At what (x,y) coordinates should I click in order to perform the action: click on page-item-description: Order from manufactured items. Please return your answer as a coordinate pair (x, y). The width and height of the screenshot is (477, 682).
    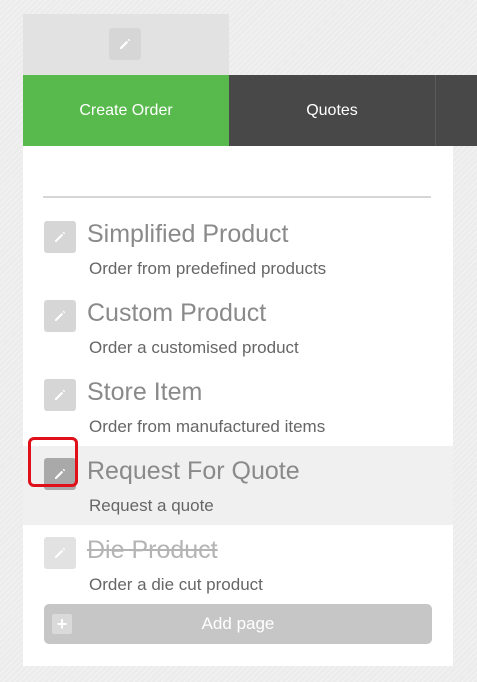
    Looking at the image, I should click on (207, 426).